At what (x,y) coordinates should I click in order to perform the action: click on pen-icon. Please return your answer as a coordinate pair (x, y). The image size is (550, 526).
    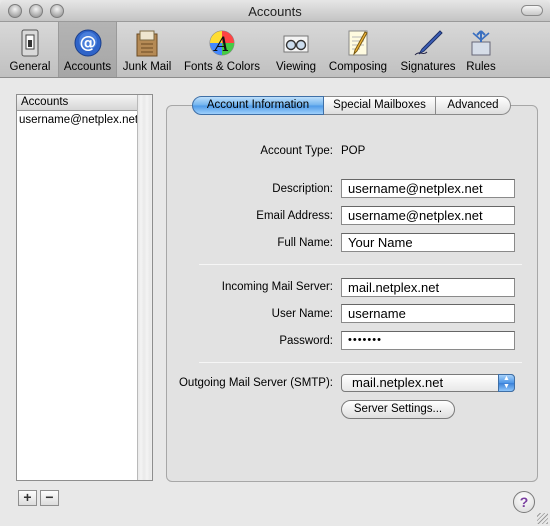
    Looking at the image, I should click on (428, 43).